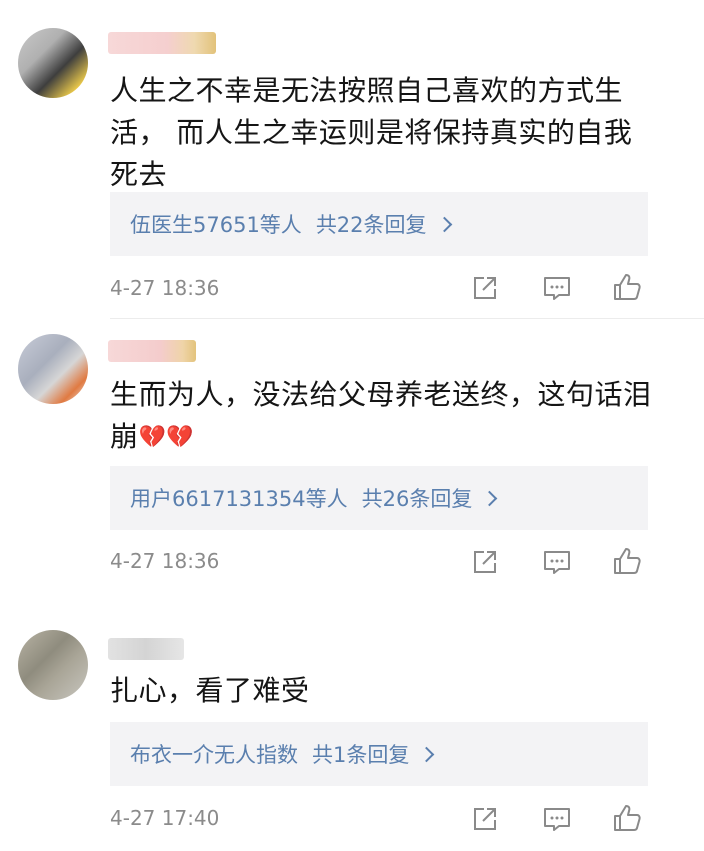  What do you see at coordinates (139, 174) in the screenshot?
I see `comment-line: 死去` at bounding box center [139, 174].